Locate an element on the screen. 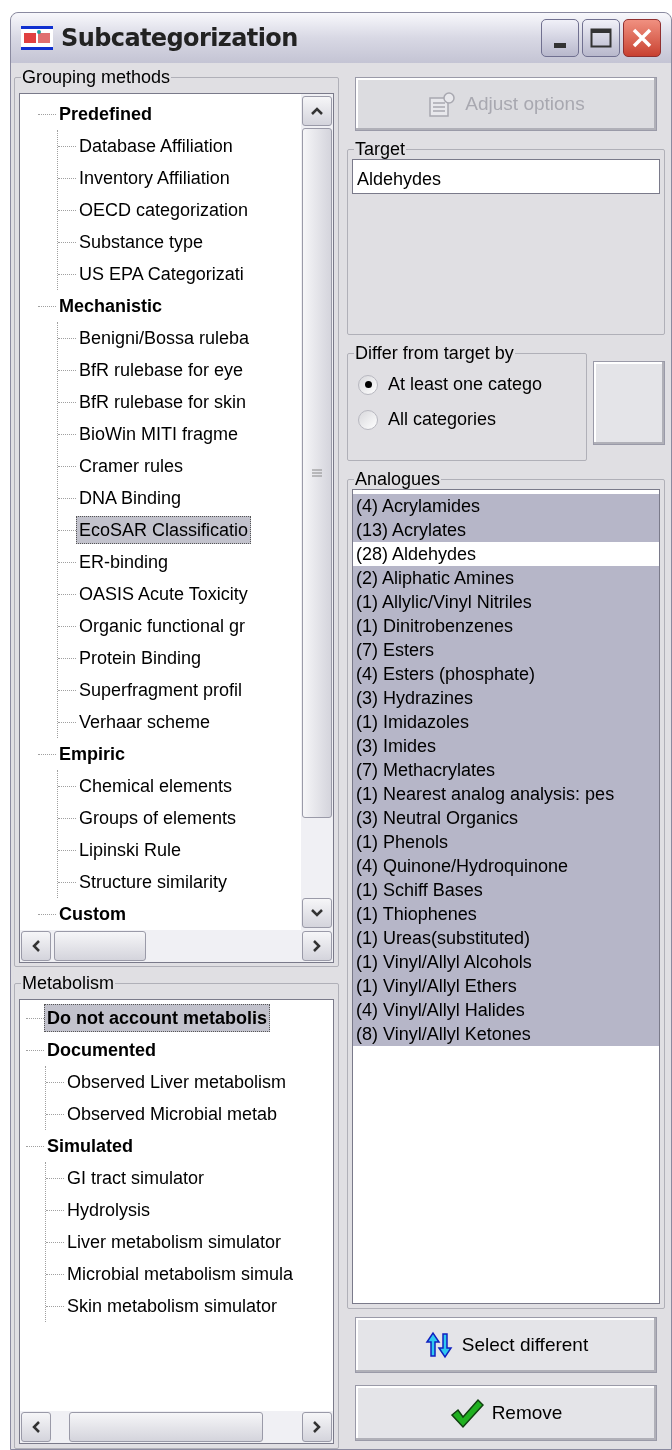 The width and height of the screenshot is (672, 1450). list-item: (2) Aliphatic Amines is located at coordinates (506, 578).